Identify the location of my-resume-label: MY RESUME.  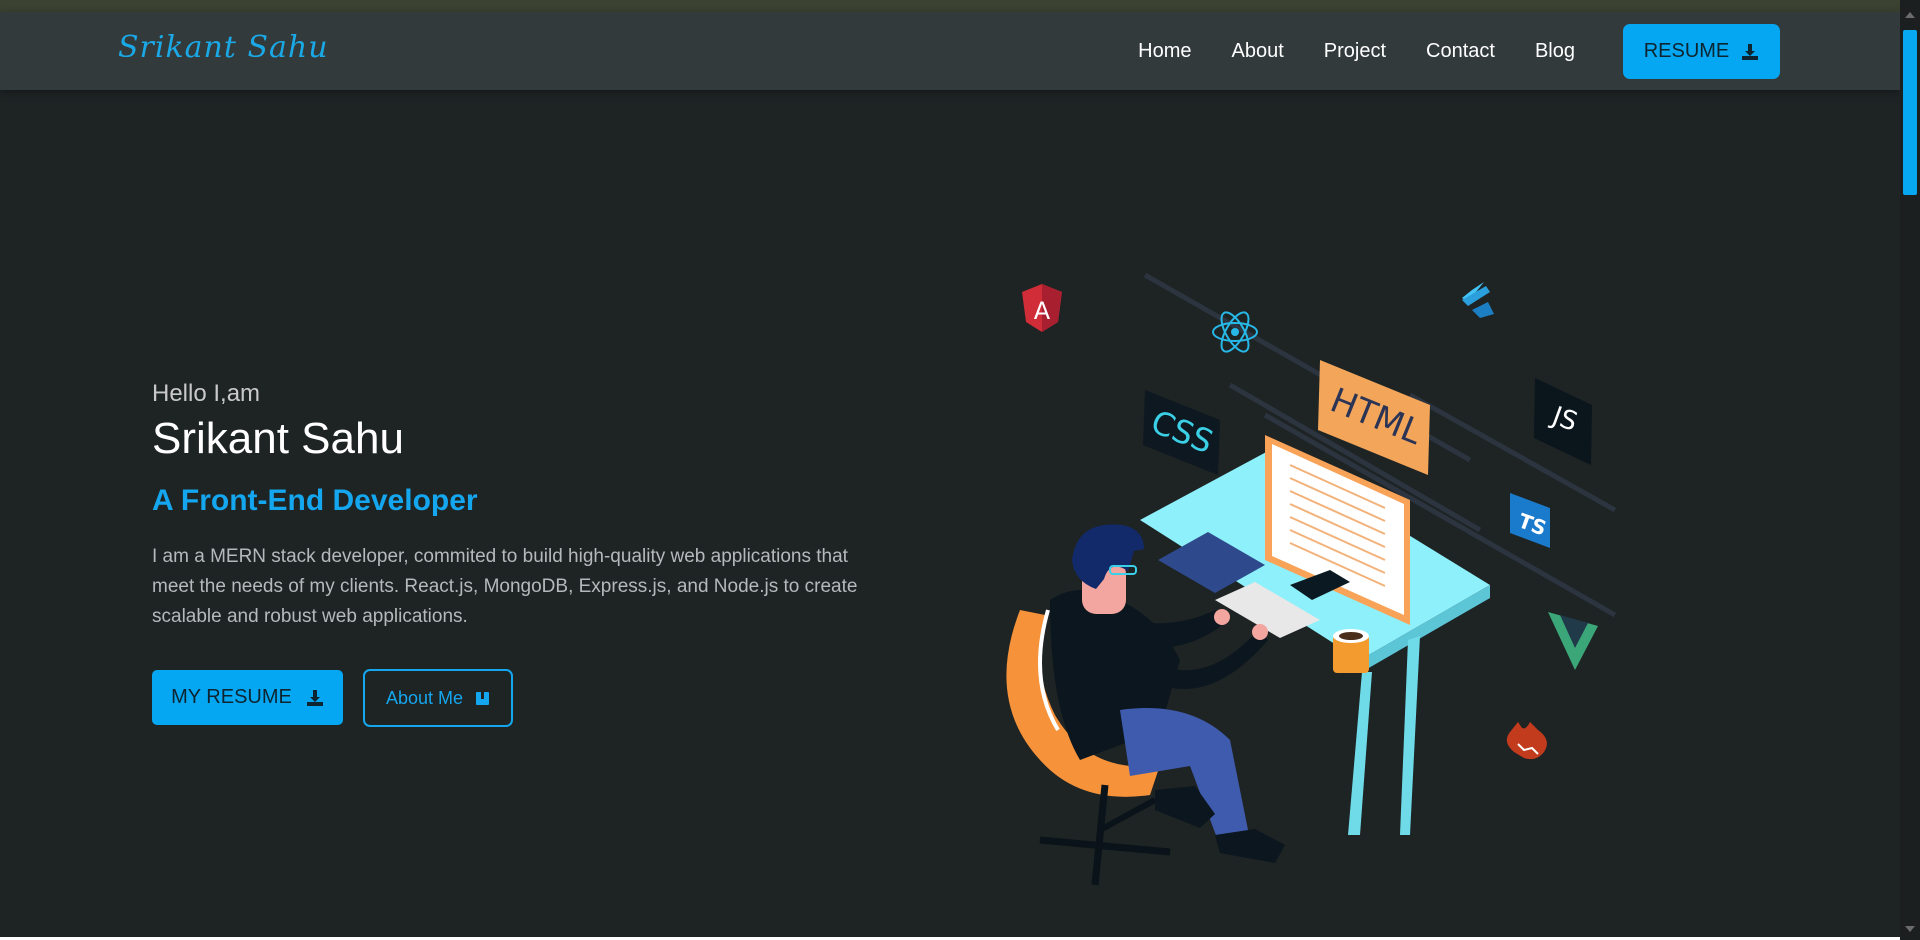
(231, 697).